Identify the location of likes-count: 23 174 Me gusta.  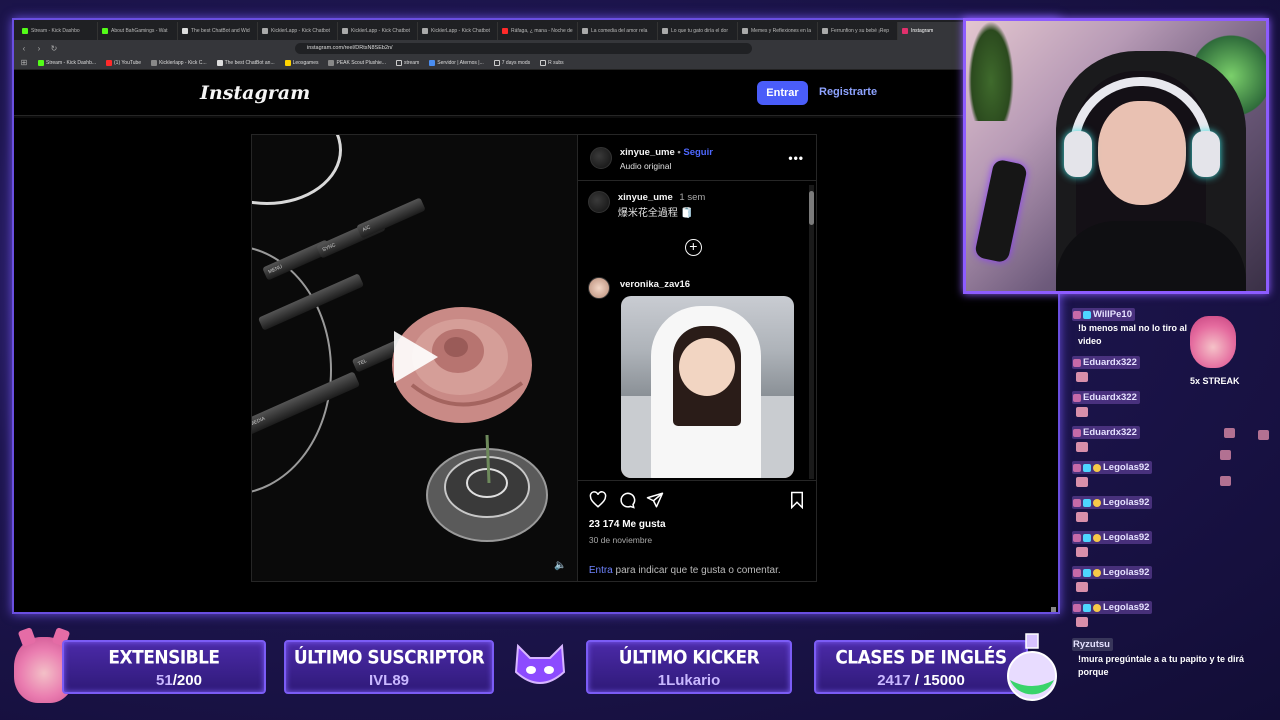
(627, 524).